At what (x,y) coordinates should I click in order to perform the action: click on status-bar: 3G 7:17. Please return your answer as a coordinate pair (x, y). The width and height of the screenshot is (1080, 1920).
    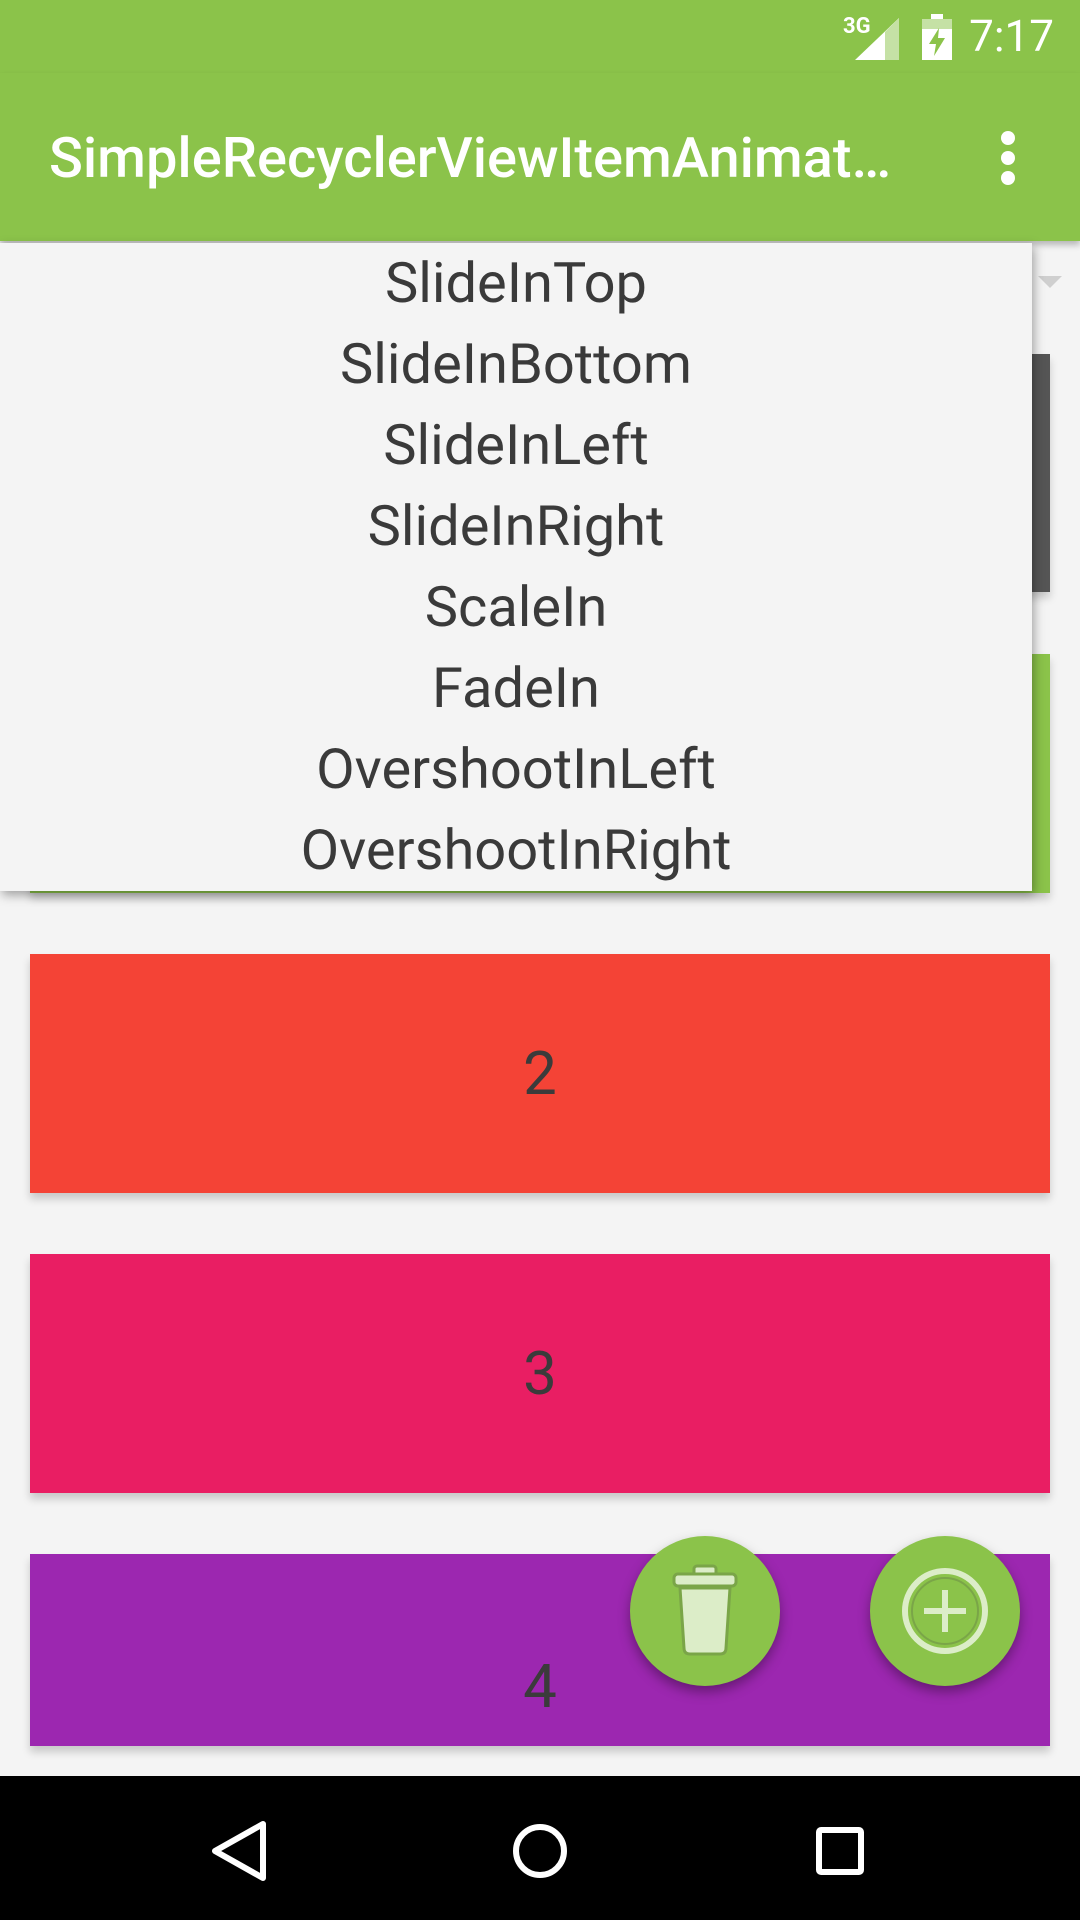
    Looking at the image, I should click on (540, 36).